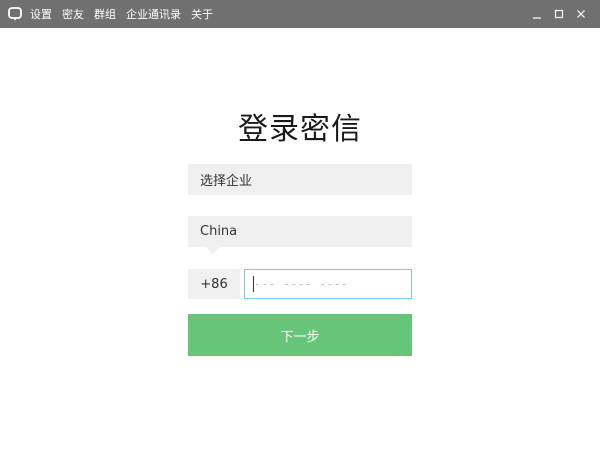  What do you see at coordinates (15, 14) in the screenshot?
I see `chat-bubble-logo-icon` at bounding box center [15, 14].